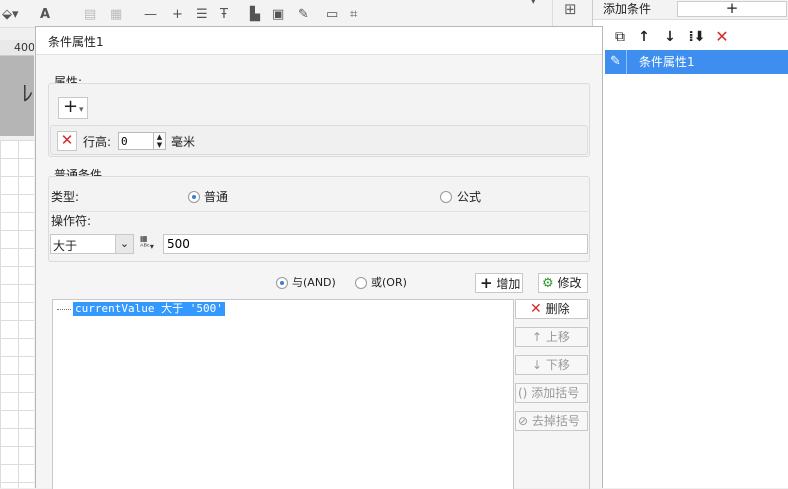  I want to click on type-label: 类型:, so click(65, 197).